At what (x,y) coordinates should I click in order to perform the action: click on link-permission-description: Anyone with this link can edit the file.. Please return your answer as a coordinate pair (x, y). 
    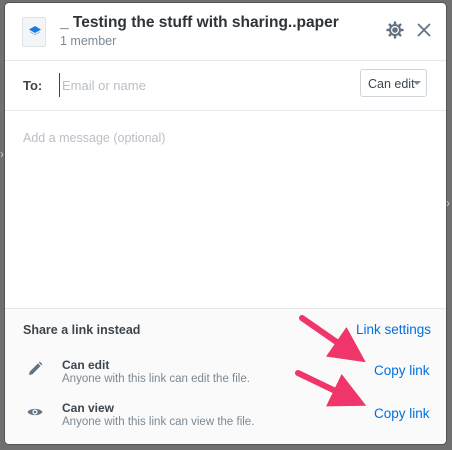
    Looking at the image, I should click on (156, 379).